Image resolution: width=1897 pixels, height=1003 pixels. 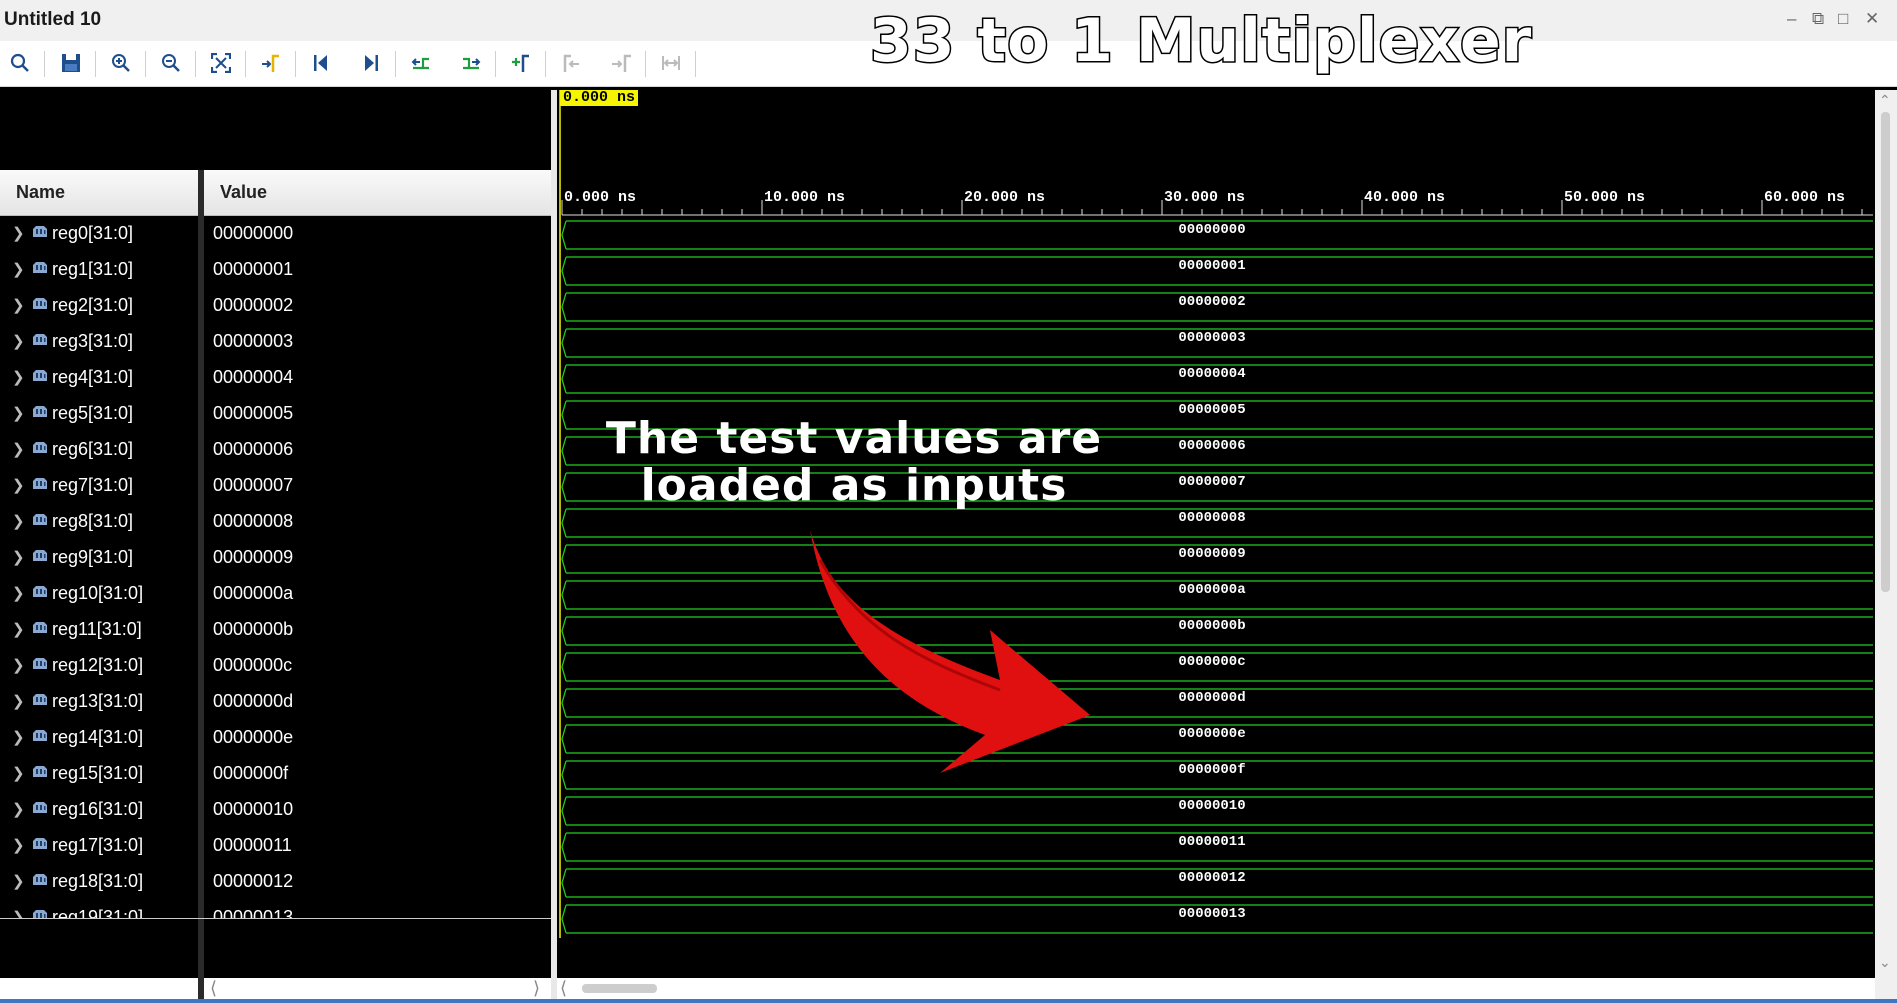 What do you see at coordinates (471, 63) in the screenshot?
I see `next-transition-button` at bounding box center [471, 63].